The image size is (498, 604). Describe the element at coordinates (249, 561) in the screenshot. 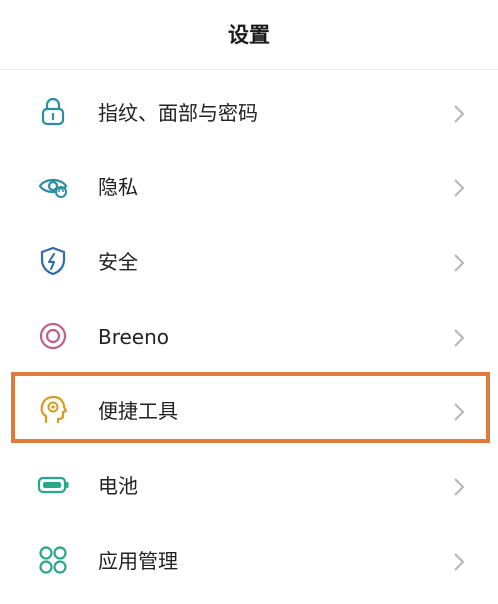

I see `settings-item-app-management: 应用管理` at that location.